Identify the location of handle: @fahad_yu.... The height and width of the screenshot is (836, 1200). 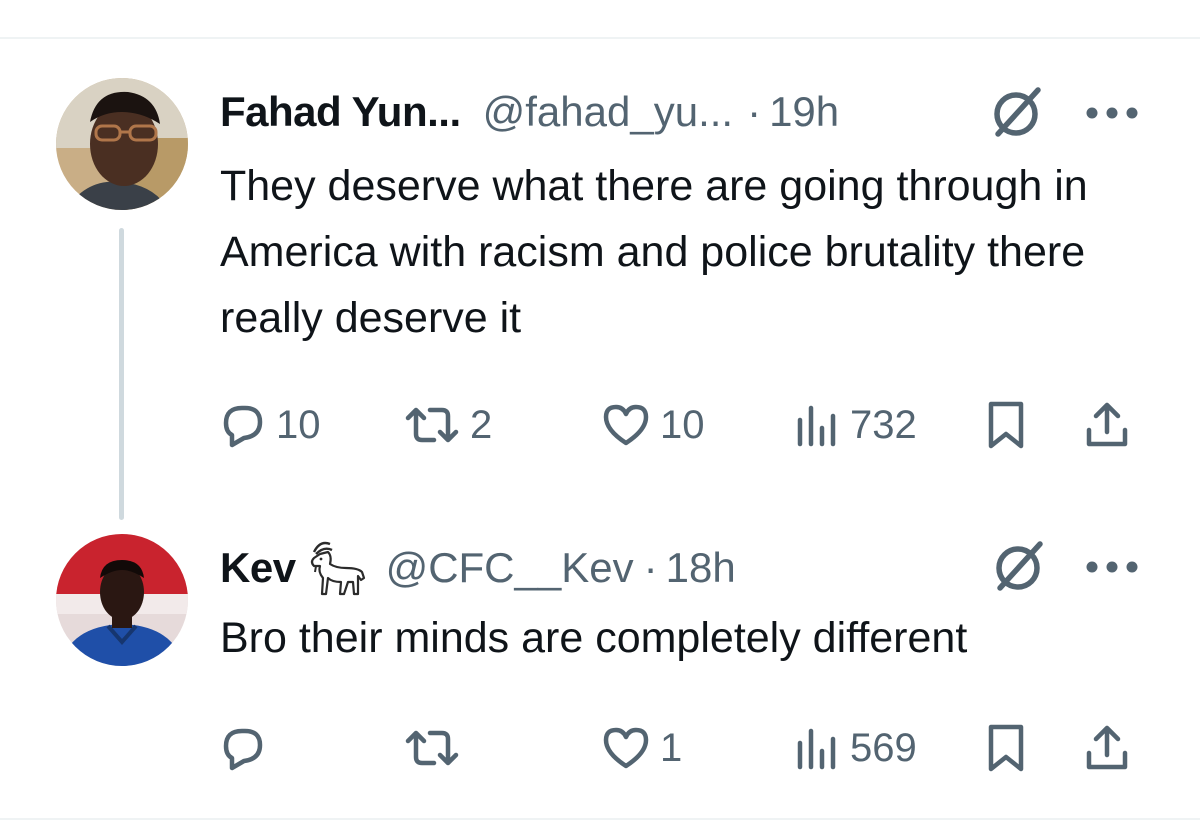
(608, 112).